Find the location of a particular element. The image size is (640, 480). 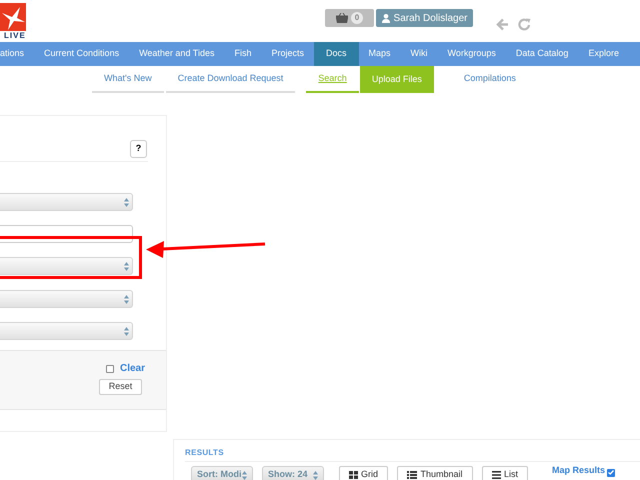

grid-icon is located at coordinates (353, 475).